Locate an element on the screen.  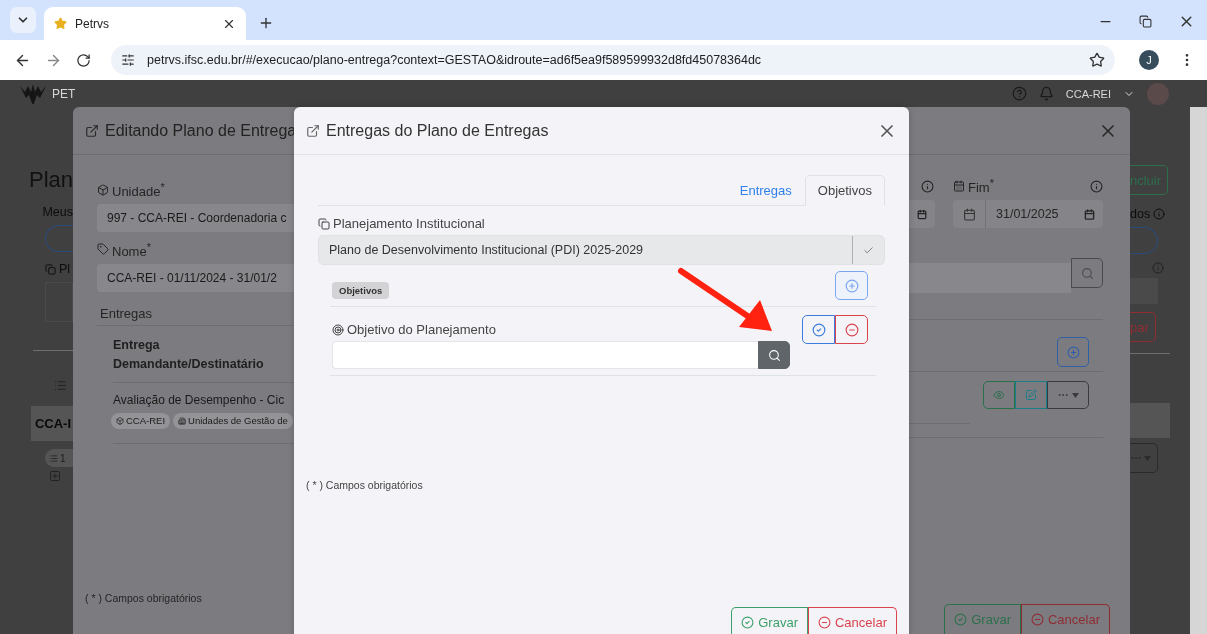
planejamento-select: Plano de Desenvolvimento Institucional (PDI) 2025-2029 is located at coordinates (601, 250).